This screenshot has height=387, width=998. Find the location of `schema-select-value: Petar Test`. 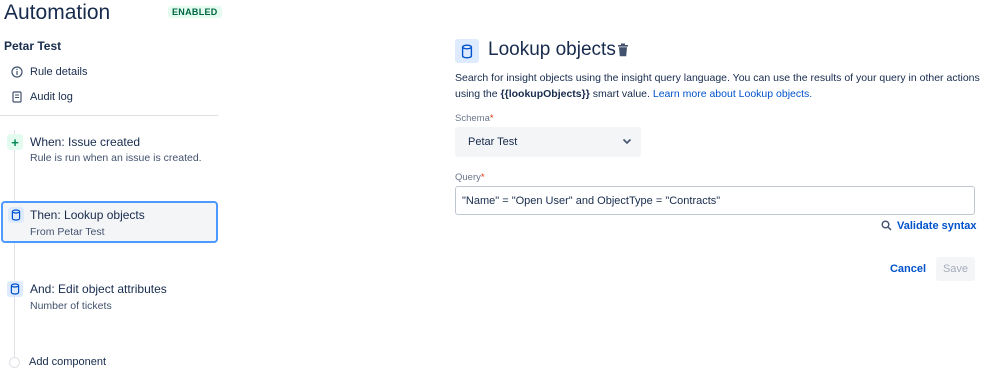

schema-select-value: Petar Test is located at coordinates (493, 142).